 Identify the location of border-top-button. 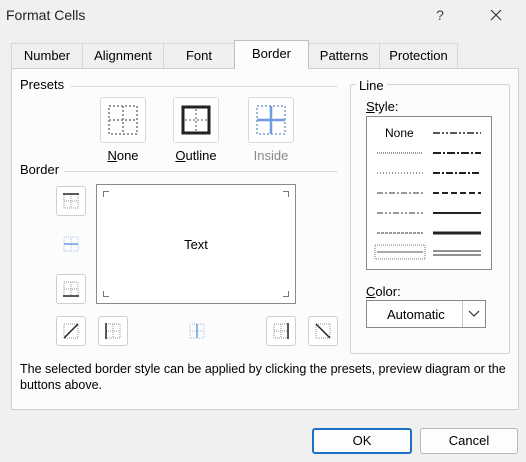
(71, 201).